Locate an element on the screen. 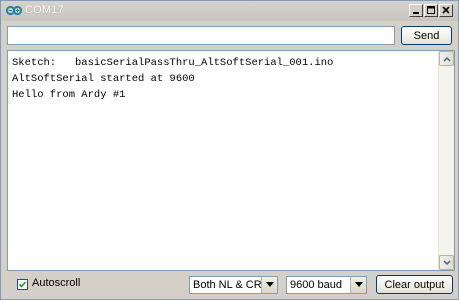  send-input is located at coordinates (201, 35).